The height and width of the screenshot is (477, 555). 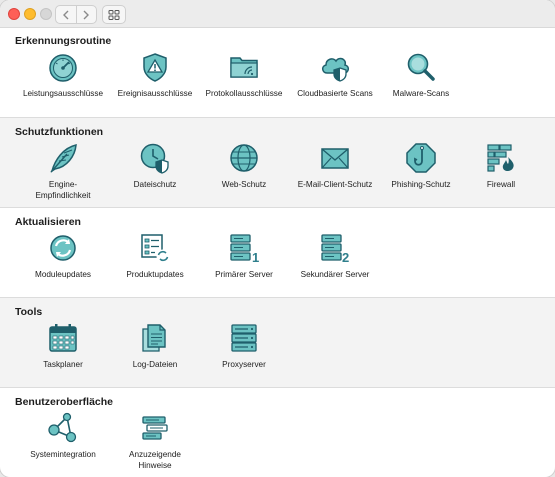 I want to click on item-label: Engine-Empfindlichkeit, so click(x=63, y=190).